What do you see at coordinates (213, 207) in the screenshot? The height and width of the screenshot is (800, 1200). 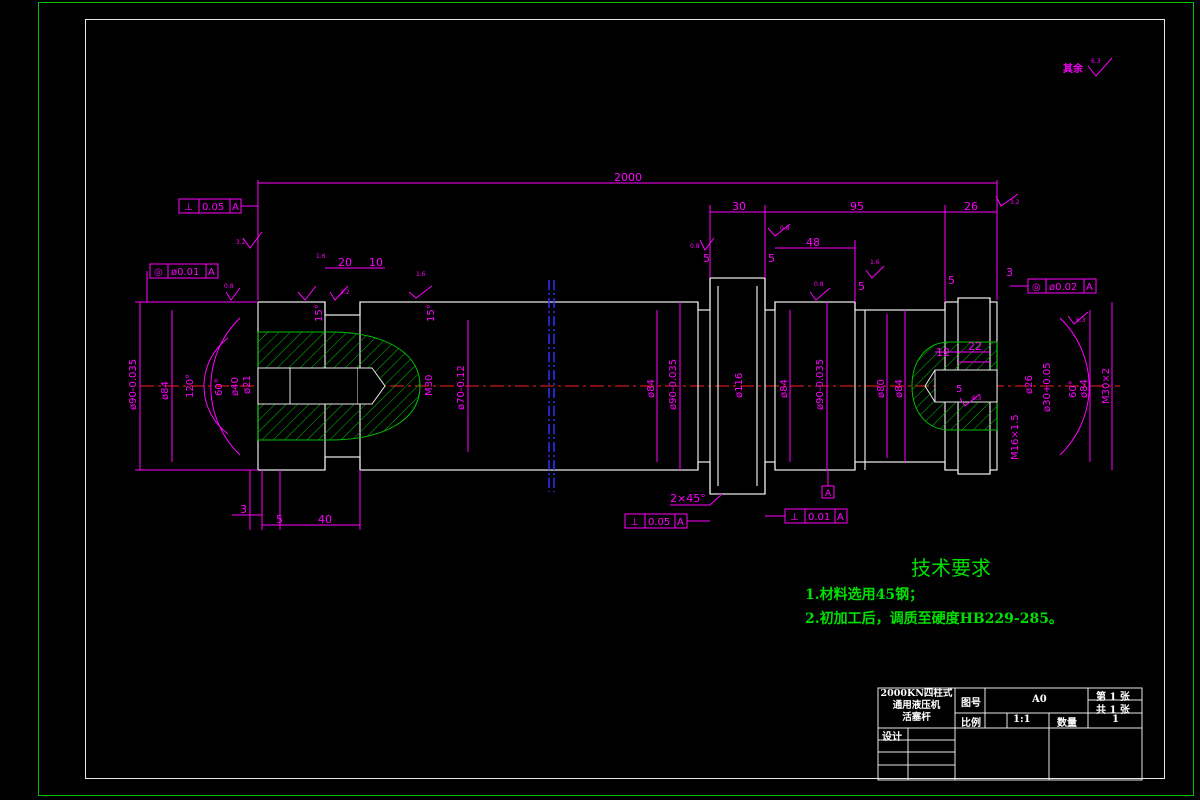 I see `tol-left-top-value: 0.05` at bounding box center [213, 207].